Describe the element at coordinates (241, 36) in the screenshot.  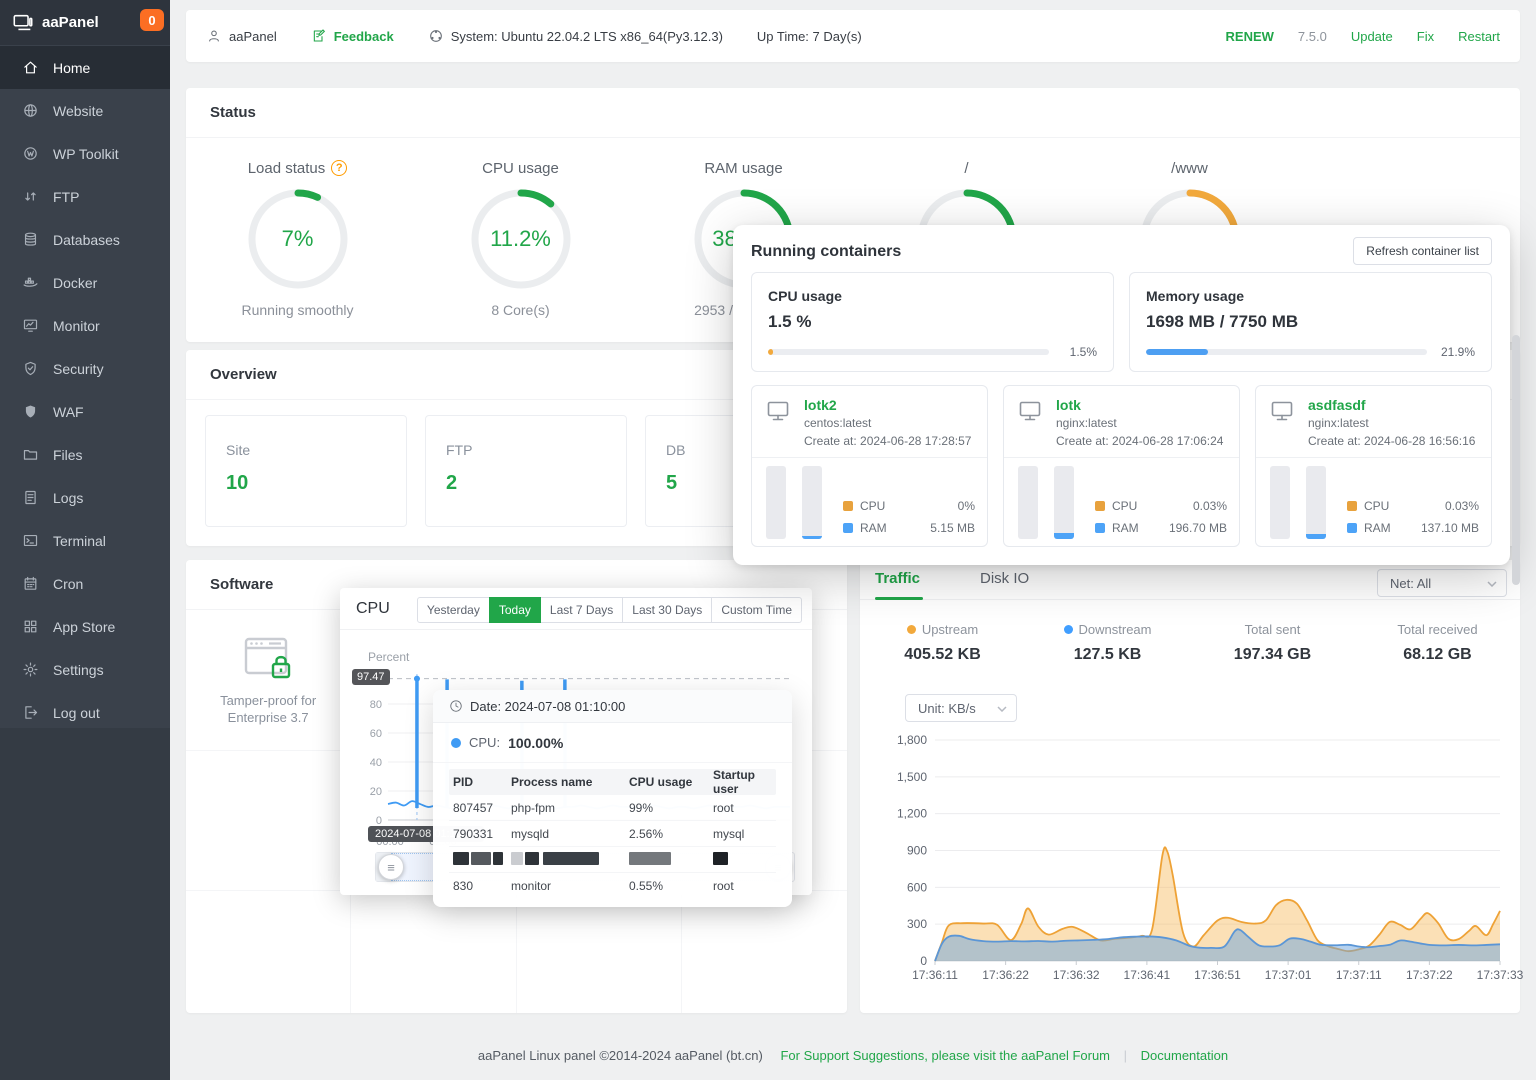
I see `account-menu: aaPanel` at that location.